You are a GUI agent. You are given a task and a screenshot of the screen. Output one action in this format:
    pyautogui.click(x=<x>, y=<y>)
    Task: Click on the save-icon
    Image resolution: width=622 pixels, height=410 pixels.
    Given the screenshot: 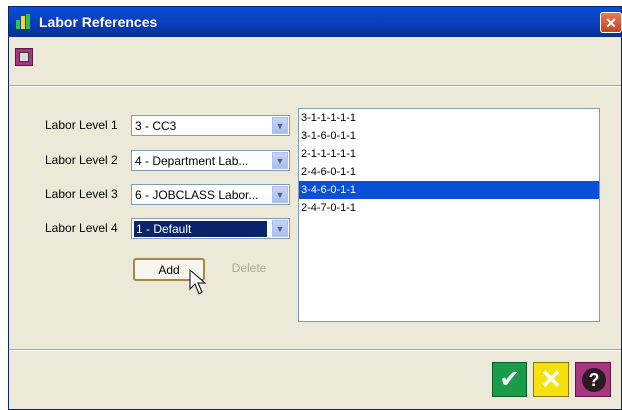 What is the action you would take?
    pyautogui.click(x=24, y=57)
    